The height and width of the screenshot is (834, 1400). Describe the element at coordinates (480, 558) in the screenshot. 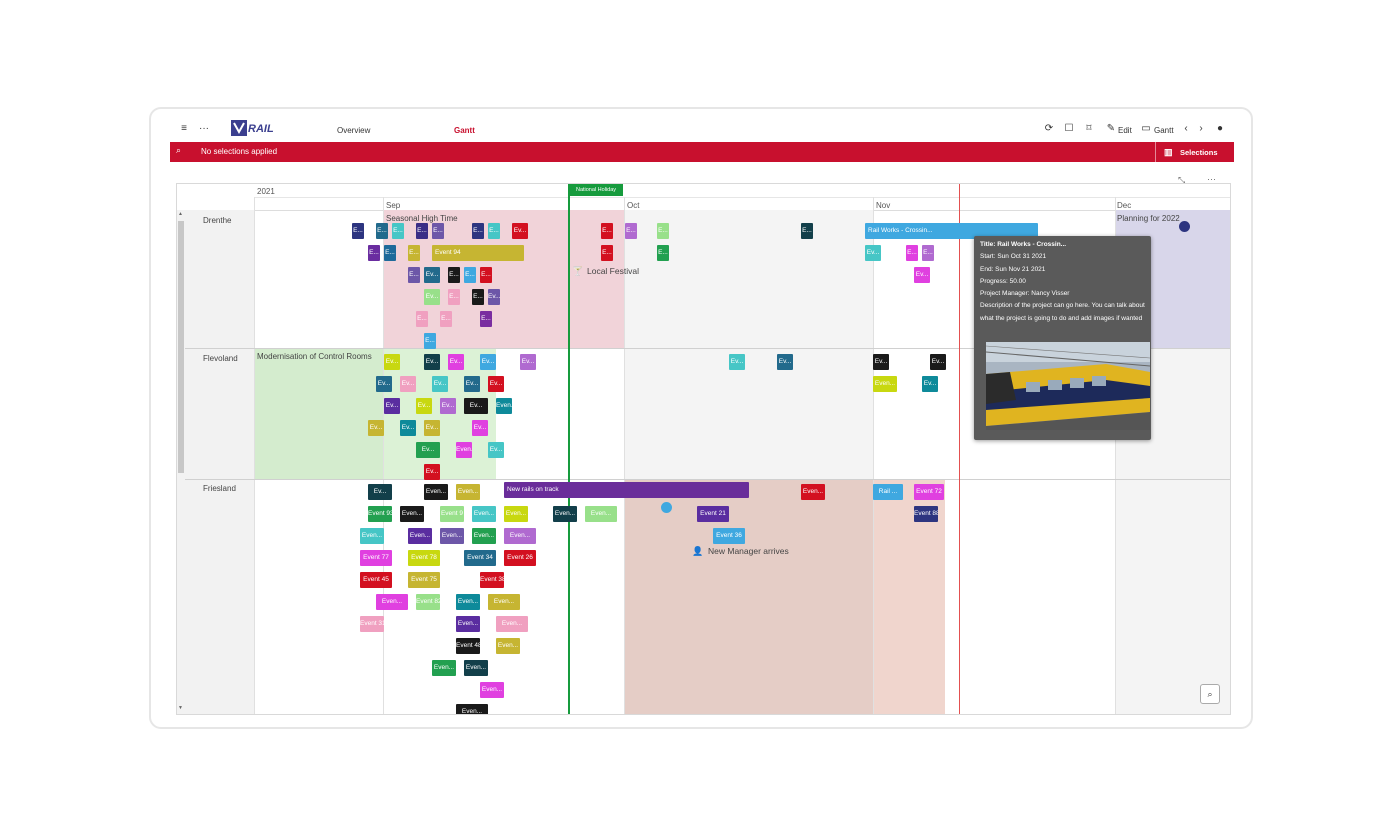

I see `event-chip: Event 34` at that location.